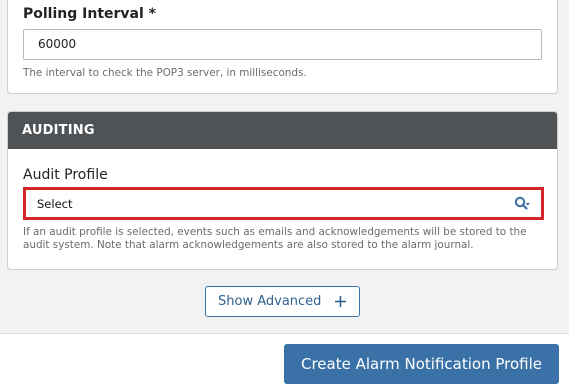  I want to click on auditing-section-title: AUDITING, so click(58, 130).